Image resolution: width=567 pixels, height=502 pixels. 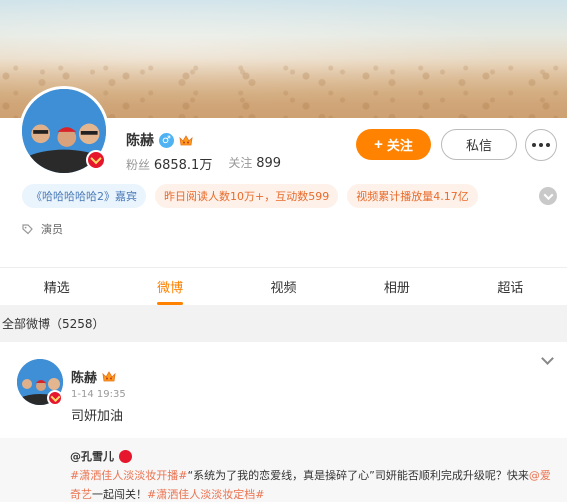 I want to click on profile-name: 陈赫, so click(x=140, y=141).